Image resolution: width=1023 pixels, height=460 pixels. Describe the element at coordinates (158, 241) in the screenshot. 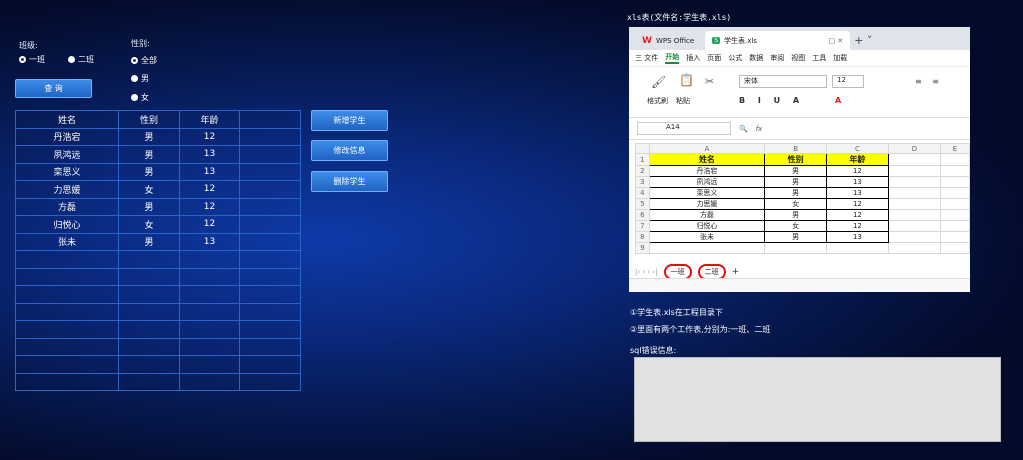

I see `table-row: 张未男 13` at that location.